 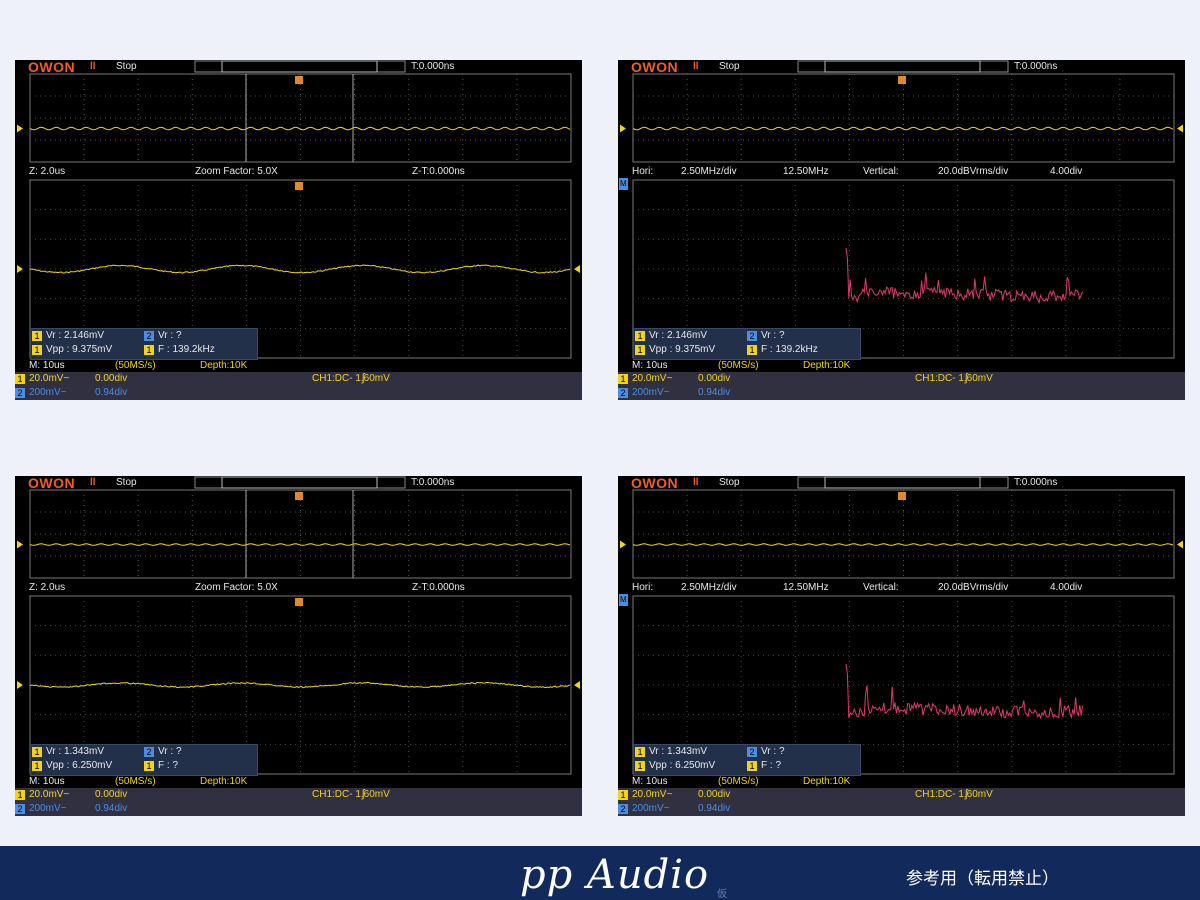 What do you see at coordinates (438, 587) in the screenshot?
I see `zoom-trigger-time: Z-T:0.000ns` at bounding box center [438, 587].